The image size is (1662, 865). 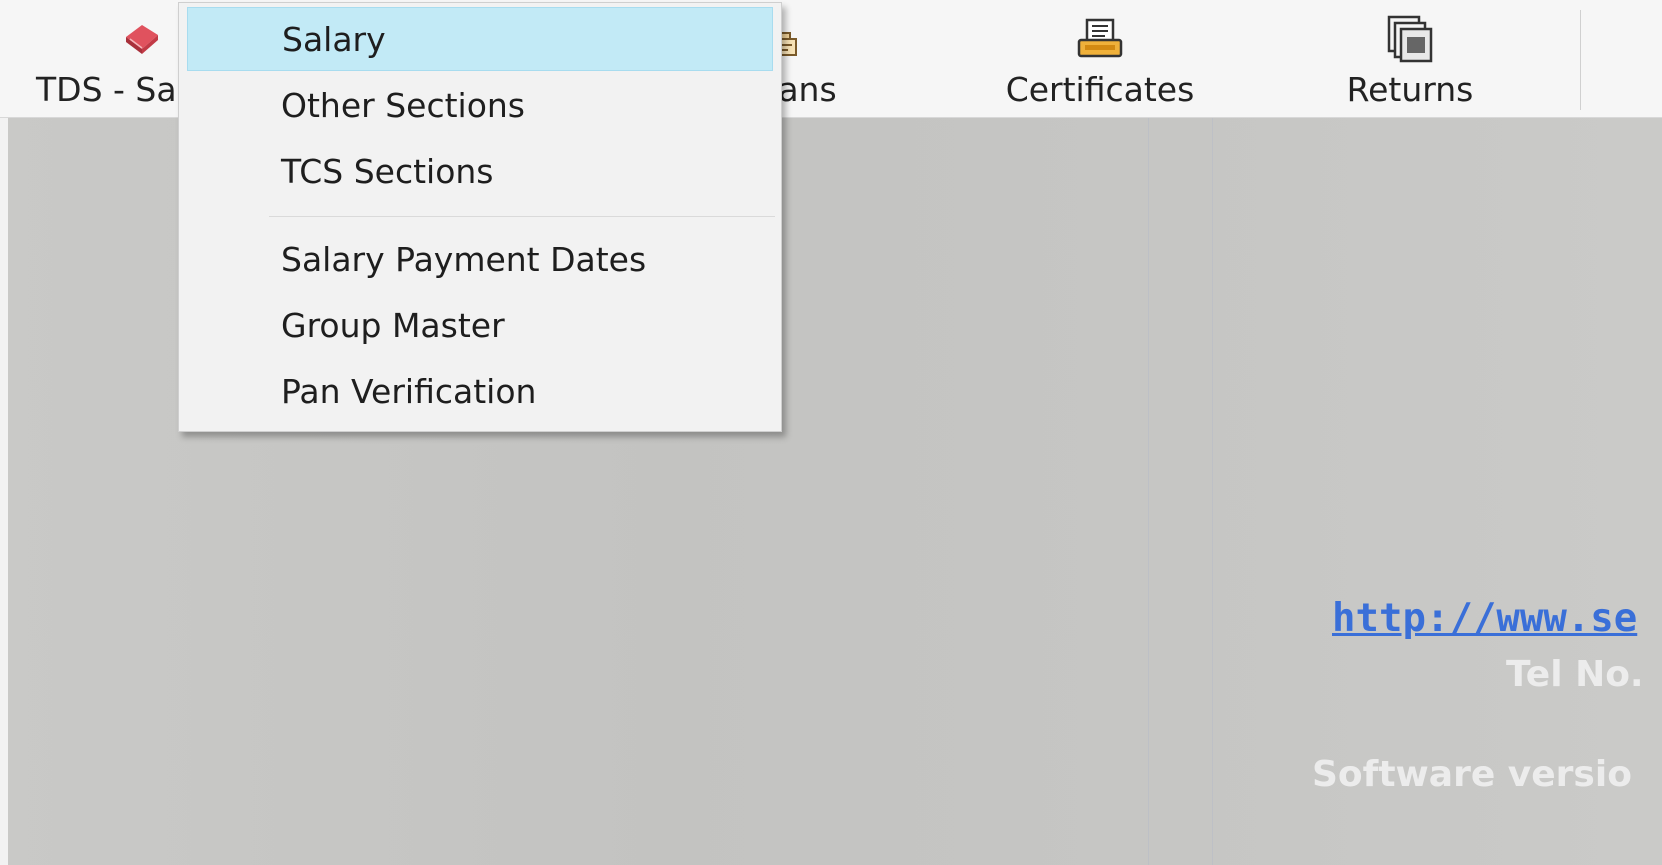 I want to click on book-icon, so click(x=141, y=39).